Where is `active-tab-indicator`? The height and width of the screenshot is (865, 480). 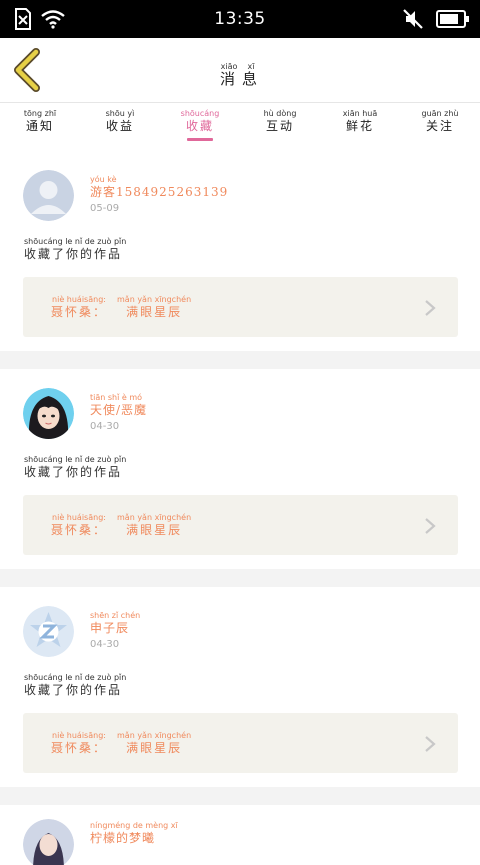 active-tab-indicator is located at coordinates (200, 139).